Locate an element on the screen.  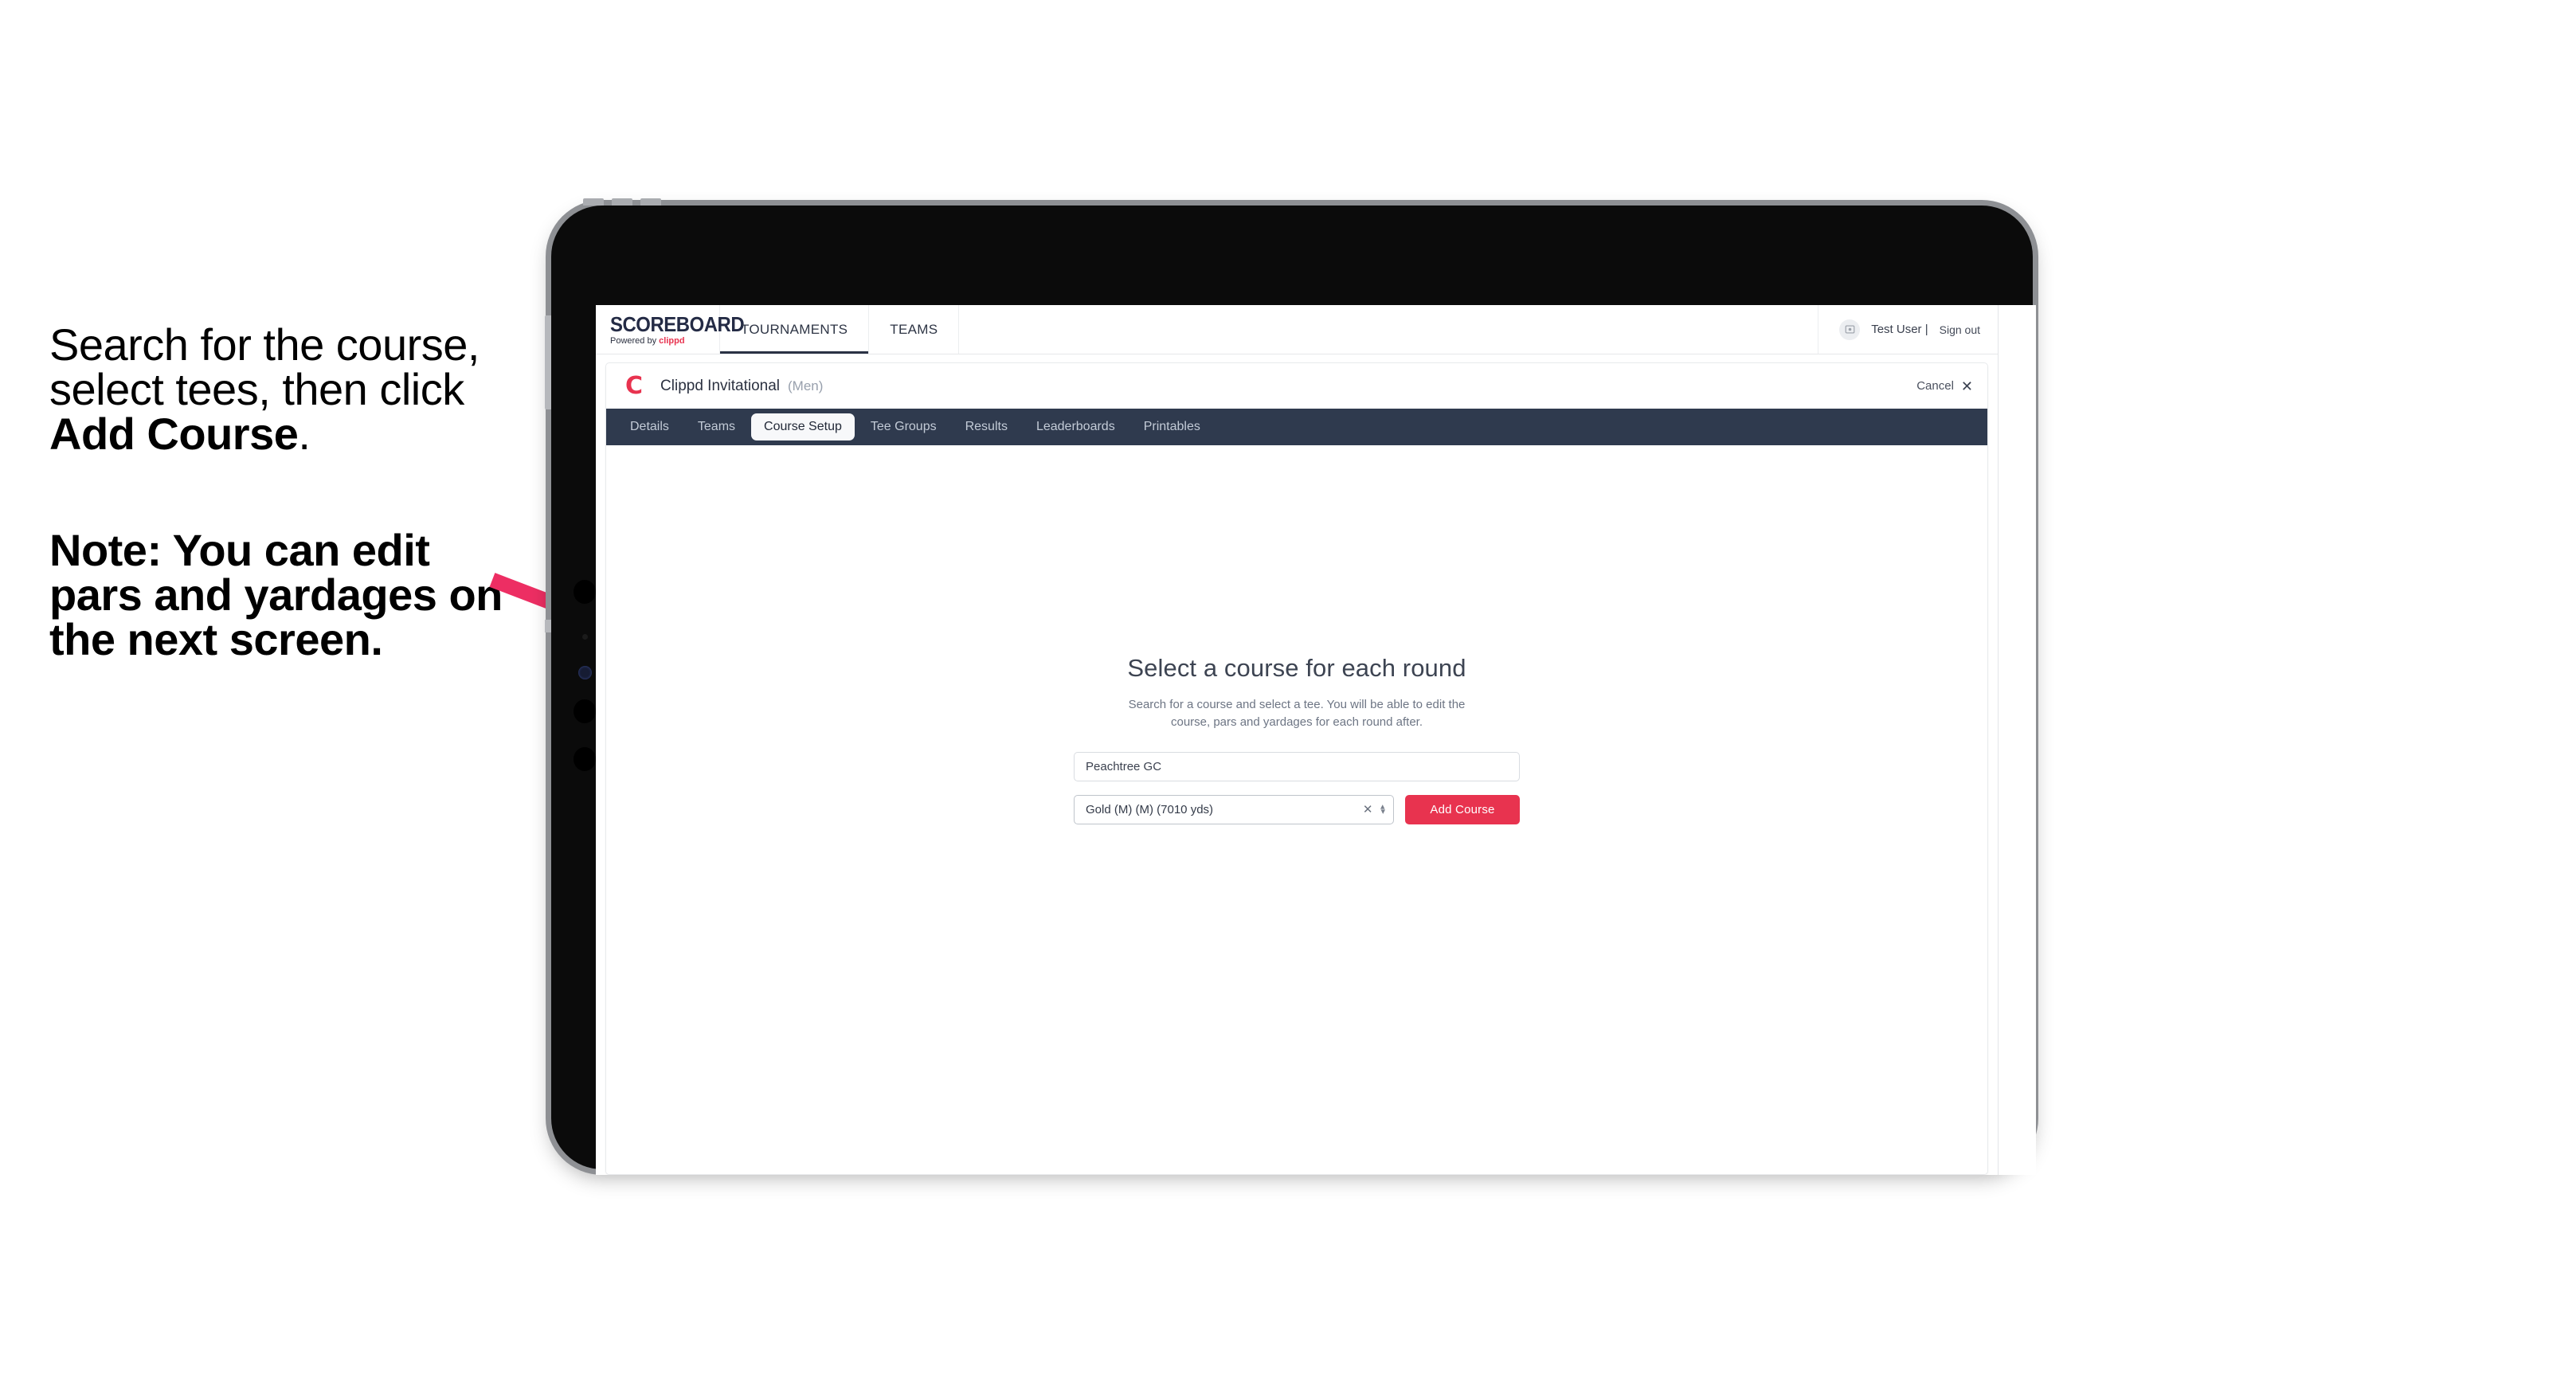
tee-selection-row: Gold (M) (M) (7010 yds) ✕ ▾ ▾ Add Course is located at coordinates (1297, 809).